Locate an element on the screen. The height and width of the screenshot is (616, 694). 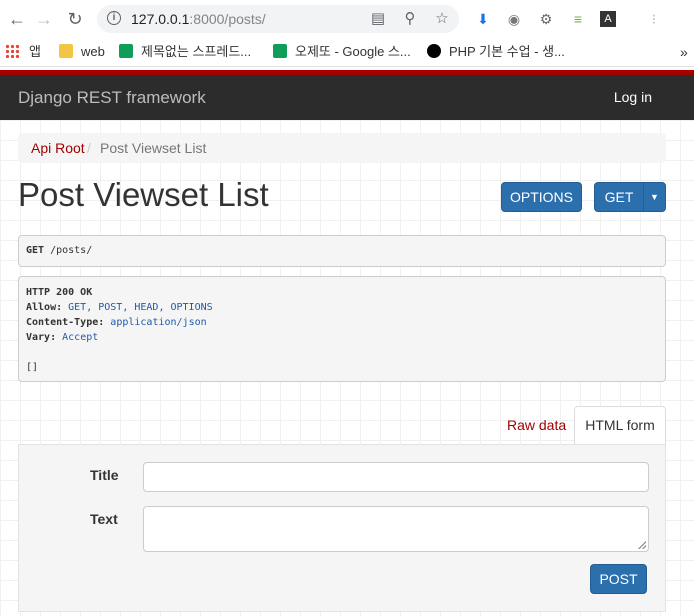
response-header-allow: Allow: GET, POST, HEAD, OPTIONS is located at coordinates (342, 307).